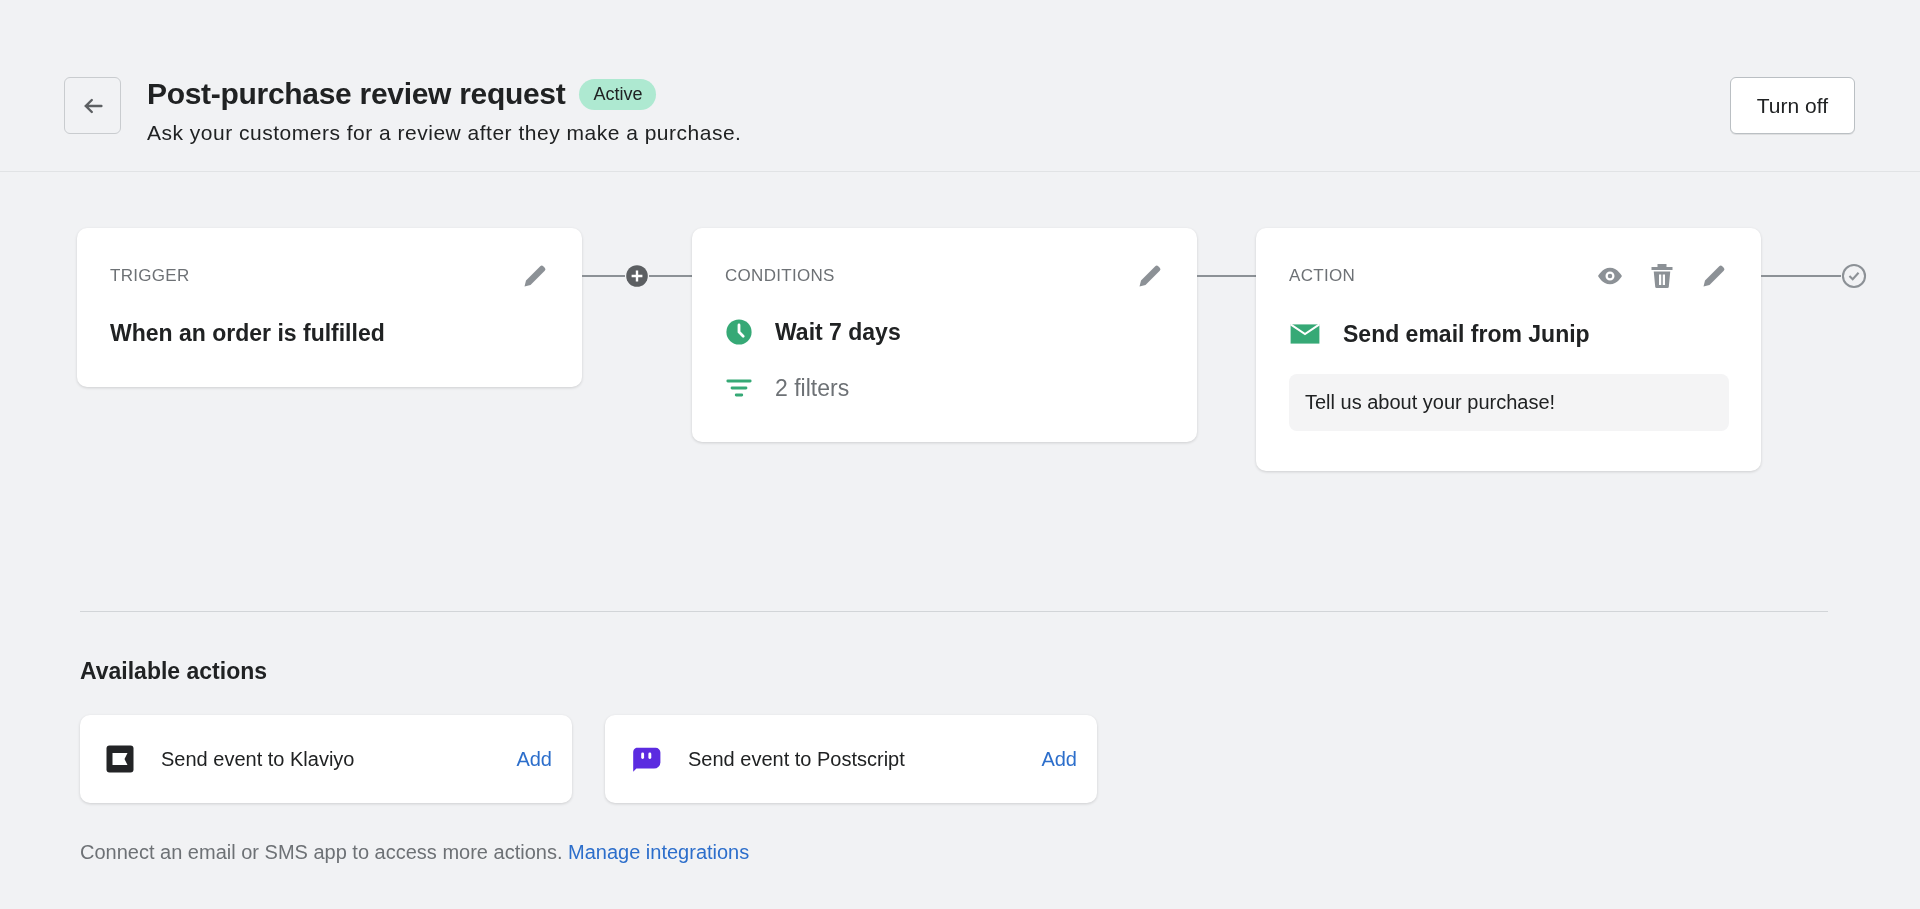  Describe the element at coordinates (120, 759) in the screenshot. I see `flag-icon` at that location.